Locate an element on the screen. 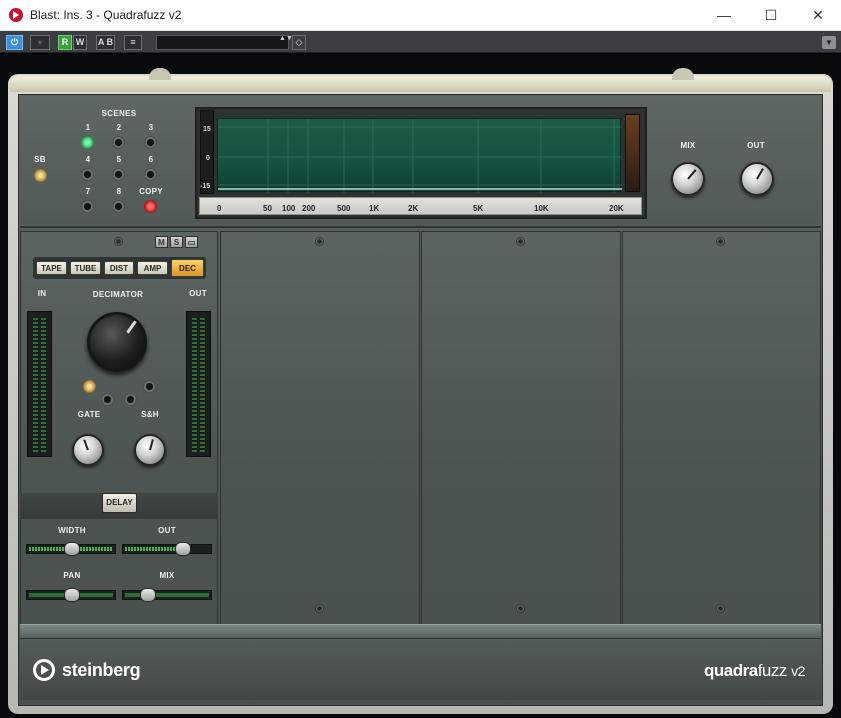  product-name-light: fuzz is located at coordinates (772, 670).